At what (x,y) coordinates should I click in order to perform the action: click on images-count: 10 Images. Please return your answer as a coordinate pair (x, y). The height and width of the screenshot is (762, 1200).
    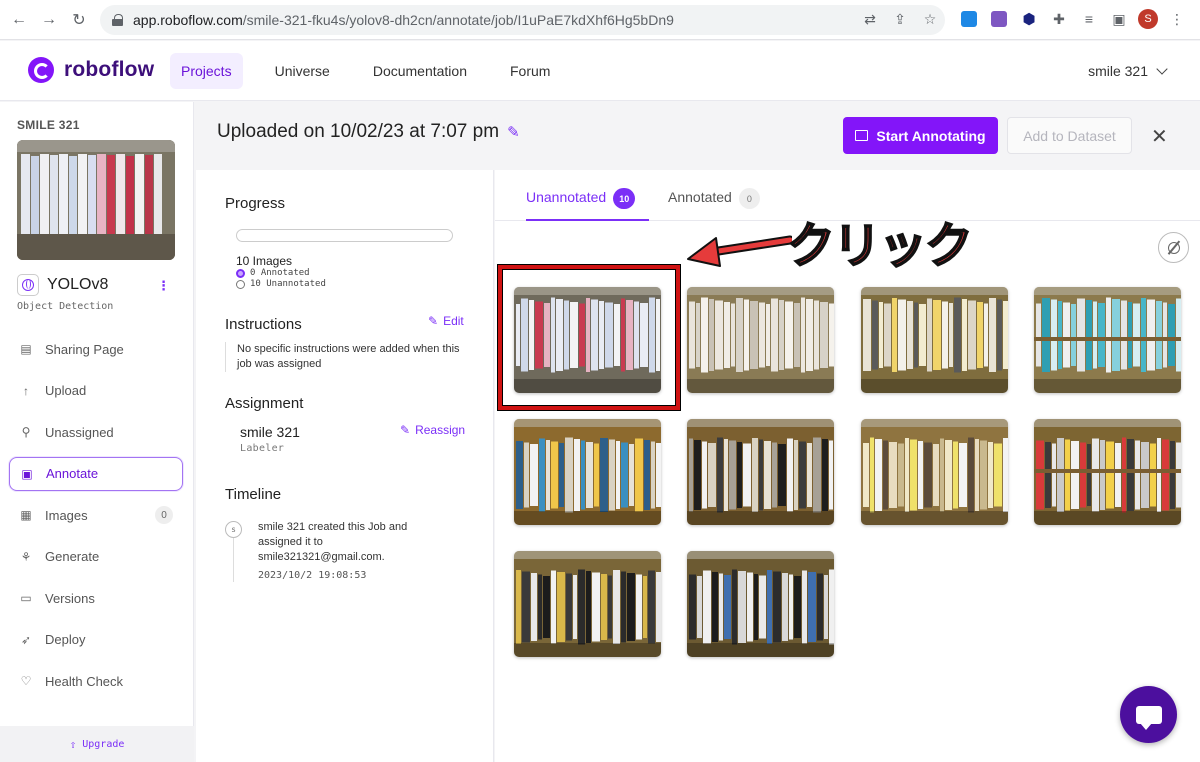
    Looking at the image, I should click on (264, 261).